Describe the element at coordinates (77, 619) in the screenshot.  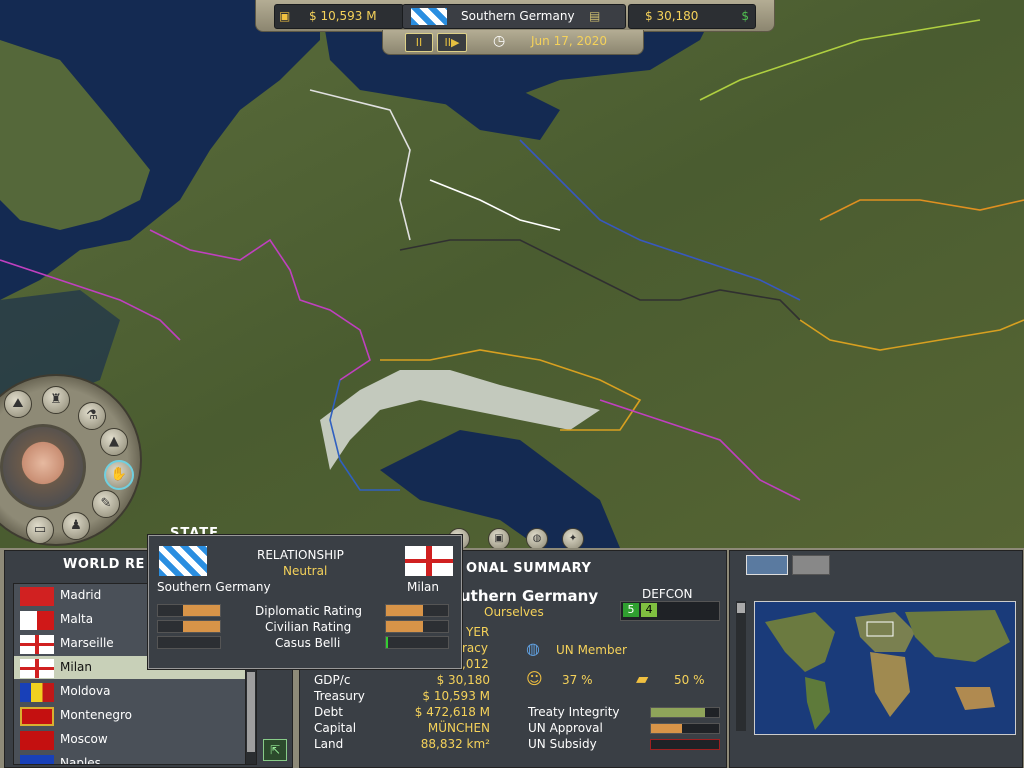
I see `list-item-label: Malta` at that location.